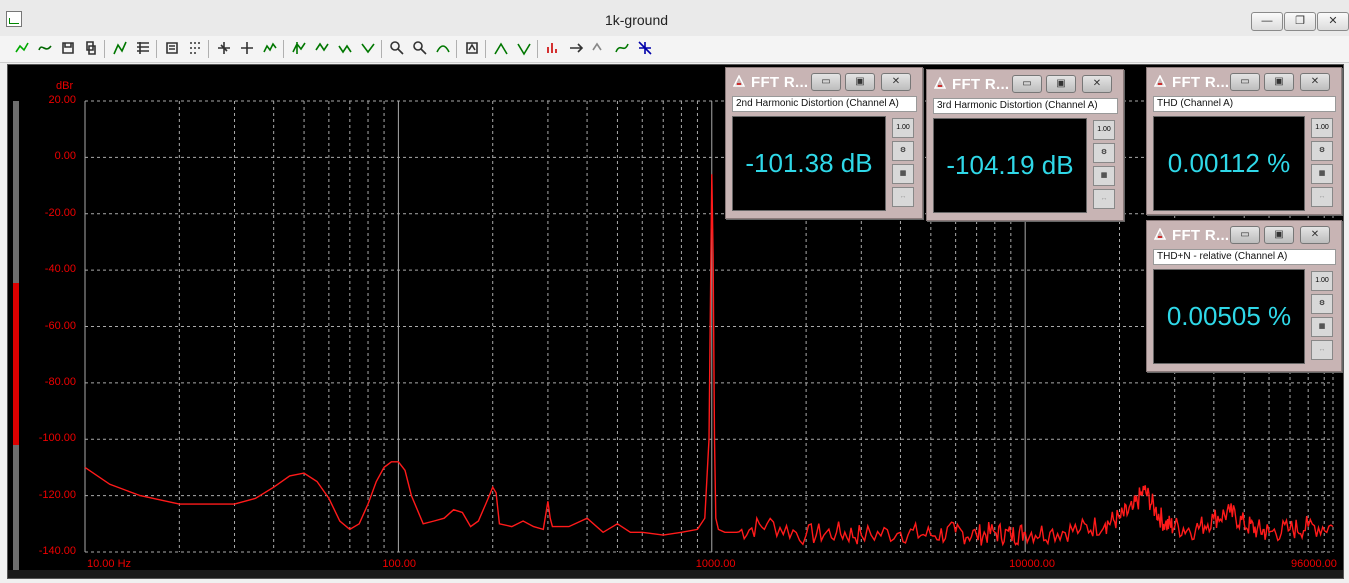 This screenshot has height=583, width=1349. What do you see at coordinates (22, 48) in the screenshot?
I see `sweep-icon` at bounding box center [22, 48].